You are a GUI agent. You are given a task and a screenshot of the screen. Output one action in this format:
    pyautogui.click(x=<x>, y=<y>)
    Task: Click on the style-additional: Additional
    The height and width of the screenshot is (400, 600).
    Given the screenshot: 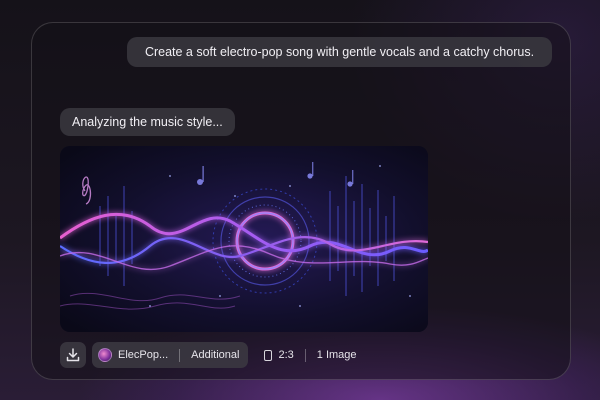 What is the action you would take?
    pyautogui.click(x=215, y=355)
    